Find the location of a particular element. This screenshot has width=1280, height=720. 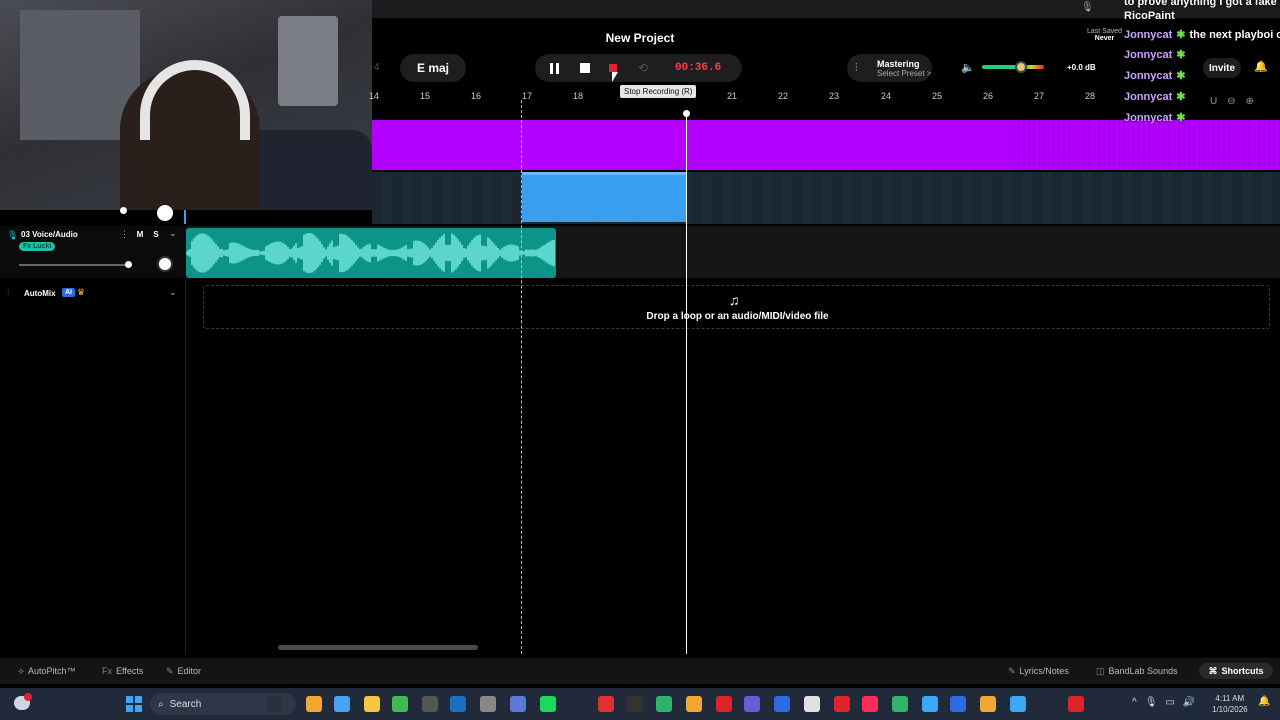

effects-button: Fx Effects is located at coordinates (122, 671).